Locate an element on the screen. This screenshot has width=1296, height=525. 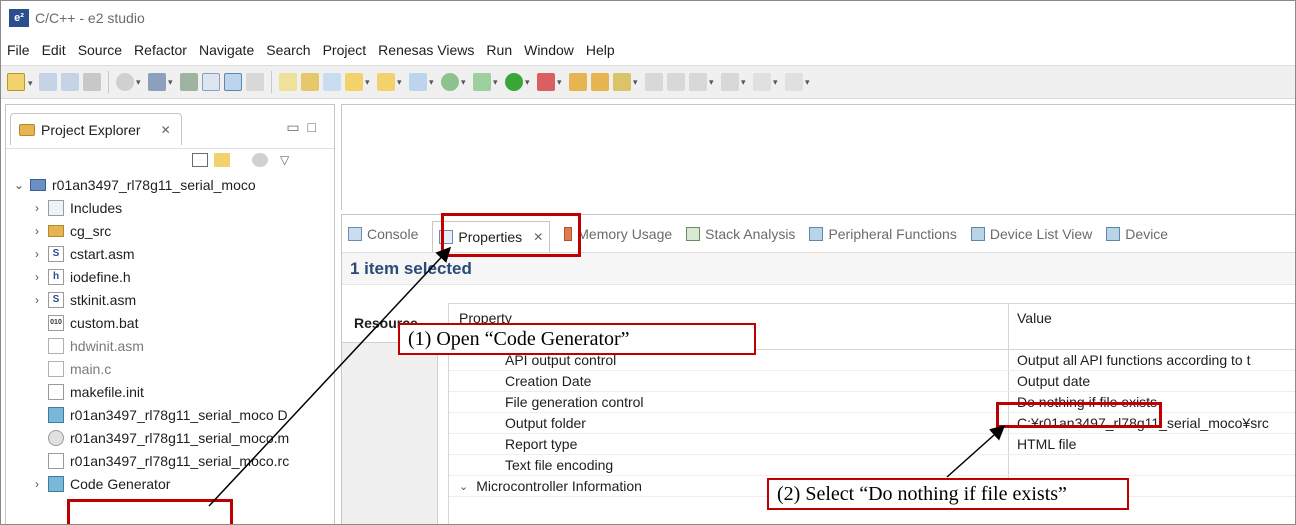
tab-device-list-view: Device List View is located at coordinates (1031, 234).